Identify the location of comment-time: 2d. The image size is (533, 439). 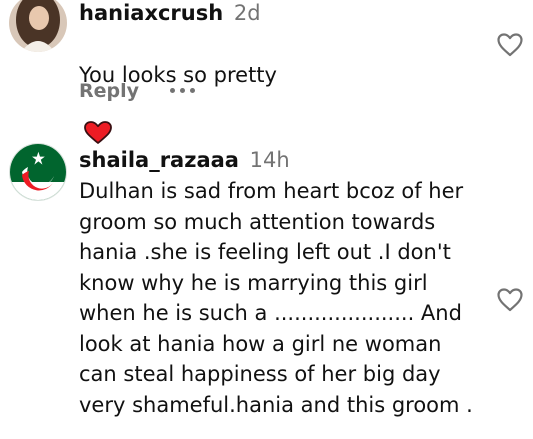
(247, 13).